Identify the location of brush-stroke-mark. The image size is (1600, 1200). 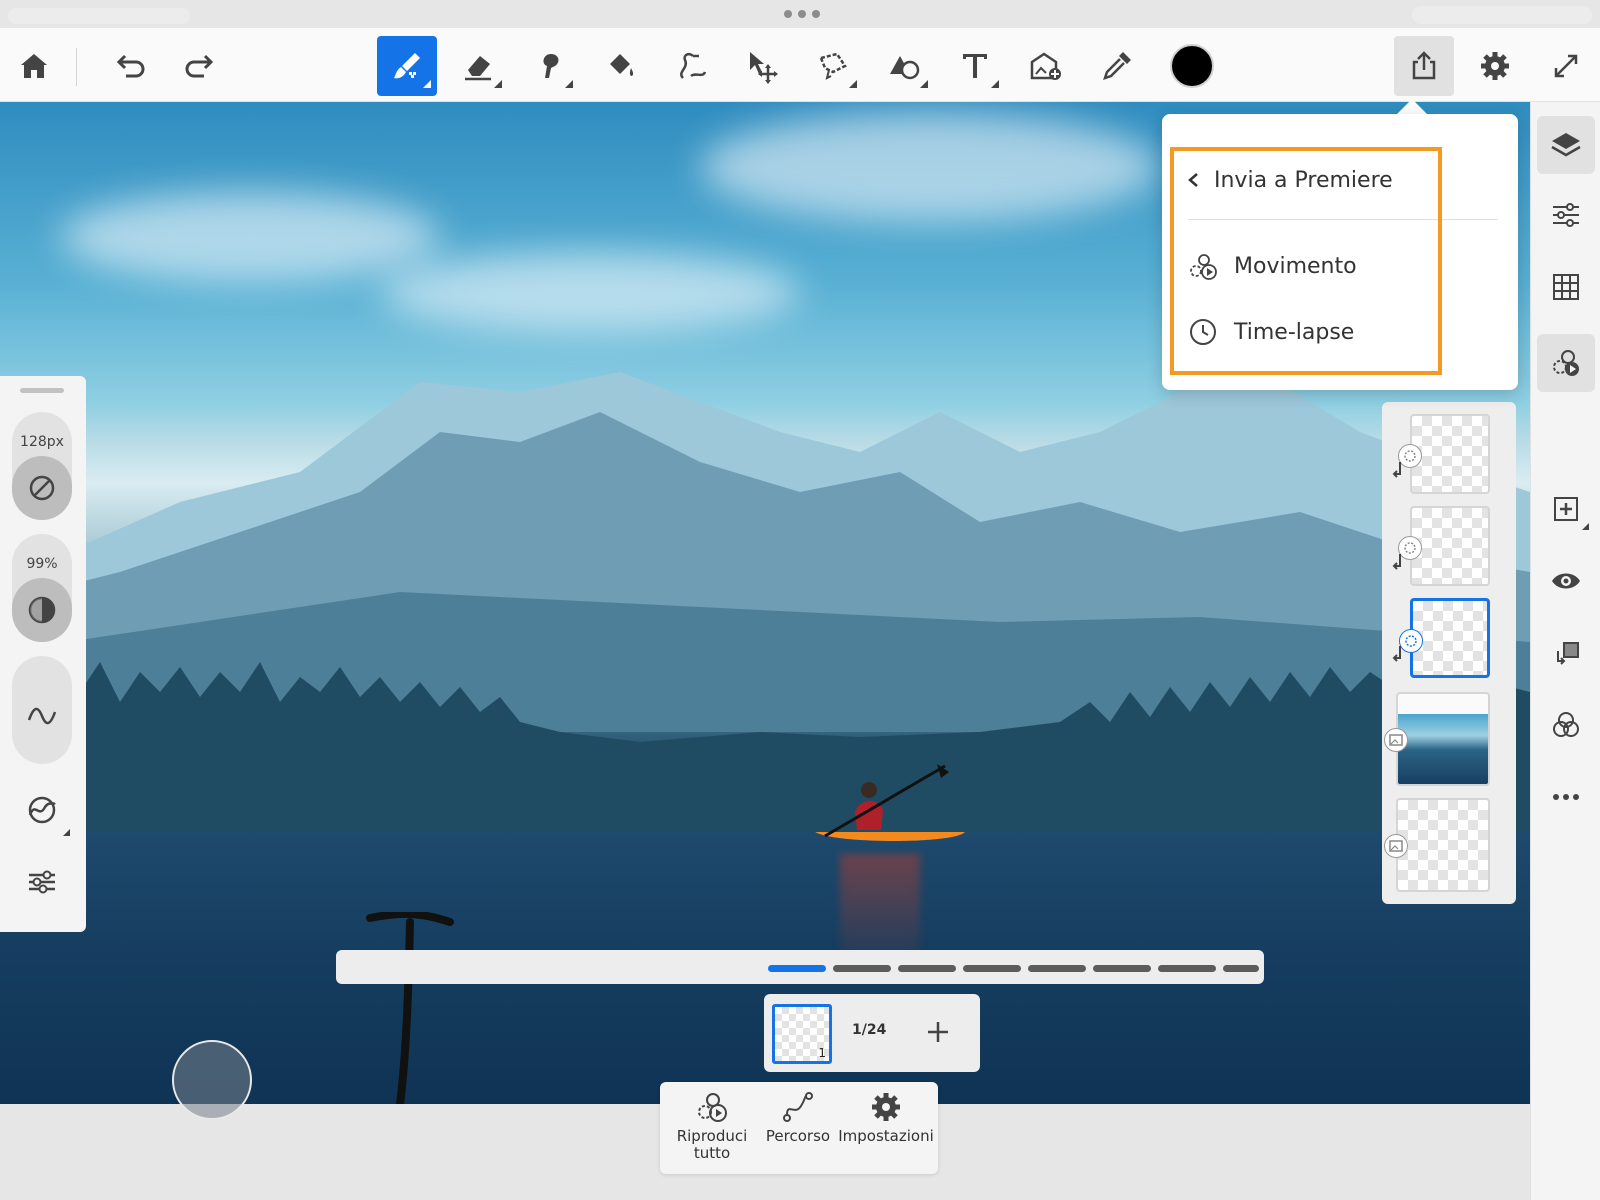
(410, 1008).